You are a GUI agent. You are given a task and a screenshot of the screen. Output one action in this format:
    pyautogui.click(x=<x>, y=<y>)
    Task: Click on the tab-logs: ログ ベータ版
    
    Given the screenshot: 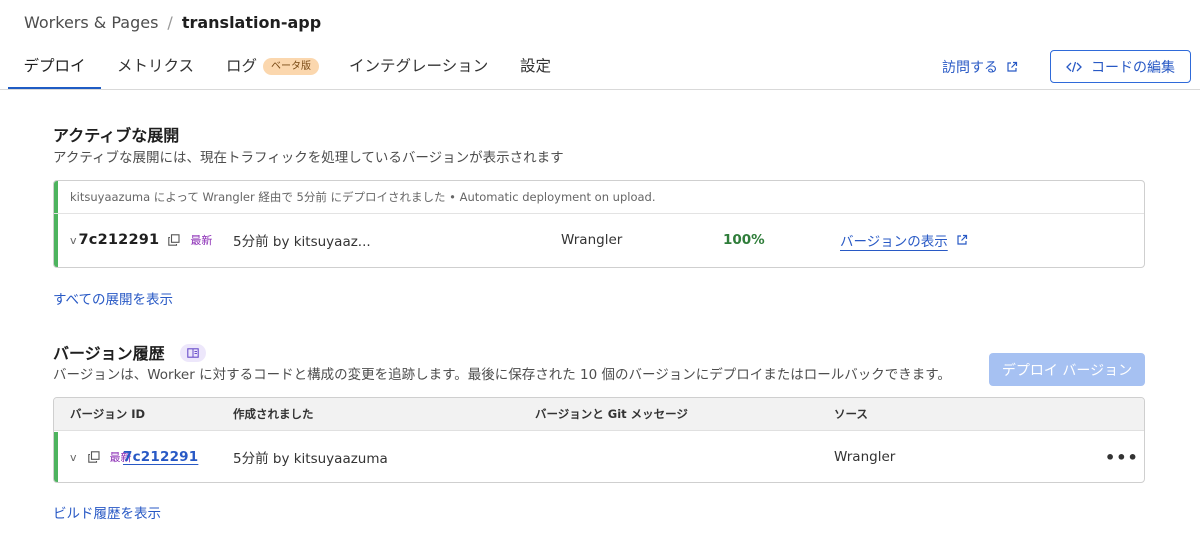 What is the action you would take?
    pyautogui.click(x=273, y=66)
    